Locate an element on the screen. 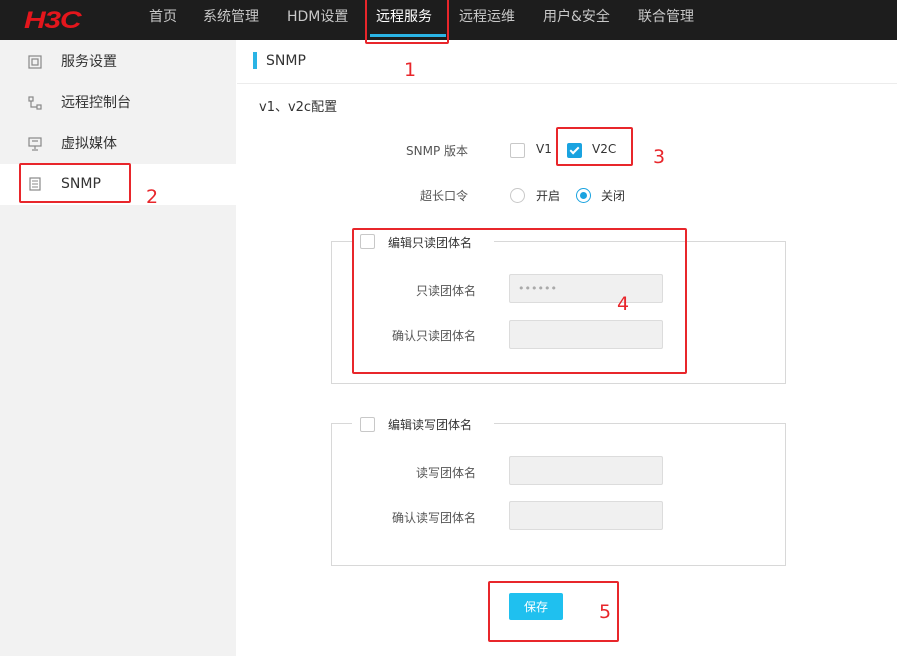 The width and height of the screenshot is (897, 656). nav-item-home: 首页 is located at coordinates (163, 20).